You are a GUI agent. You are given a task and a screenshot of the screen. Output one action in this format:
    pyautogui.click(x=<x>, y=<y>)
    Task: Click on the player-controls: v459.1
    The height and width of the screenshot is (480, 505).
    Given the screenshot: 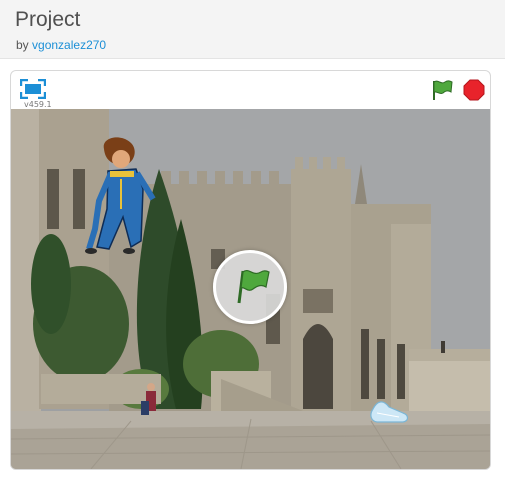 What is the action you would take?
    pyautogui.click(x=250, y=90)
    